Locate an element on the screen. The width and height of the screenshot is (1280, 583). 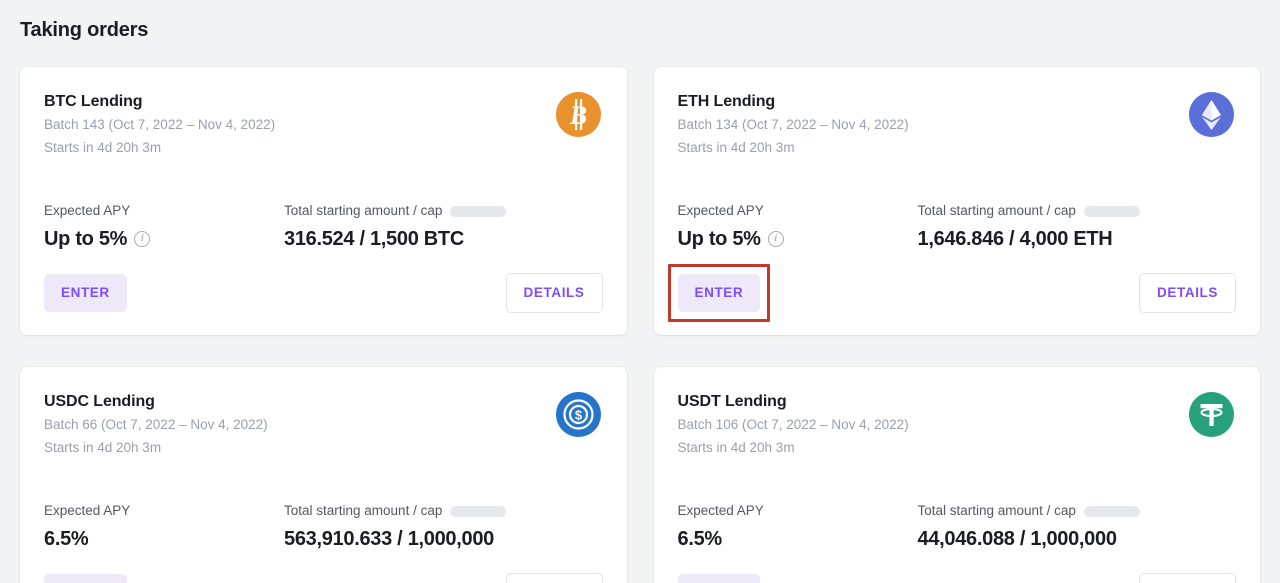
card-batch: Batch 66 (Oct 7, 2022 – Nov 4, 2022) is located at coordinates (156, 424).